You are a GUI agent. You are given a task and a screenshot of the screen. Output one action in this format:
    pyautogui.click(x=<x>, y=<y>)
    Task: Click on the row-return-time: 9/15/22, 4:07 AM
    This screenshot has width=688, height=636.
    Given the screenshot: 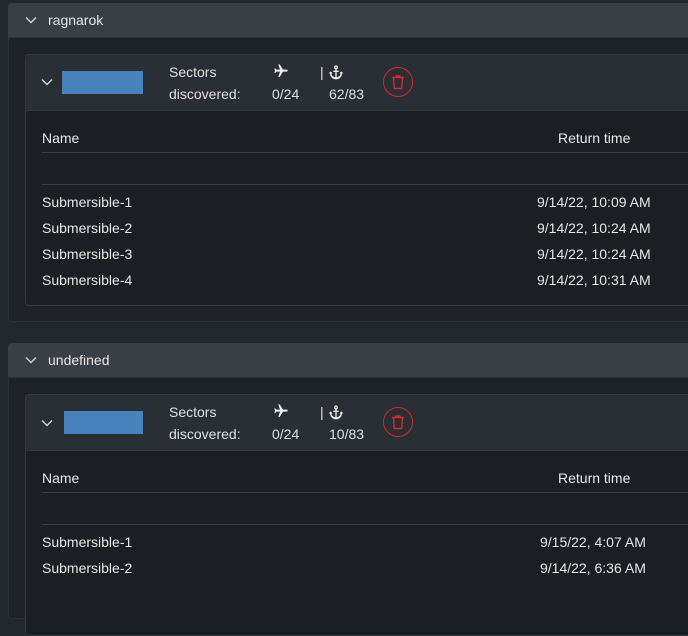 What is the action you would take?
    pyautogui.click(x=593, y=542)
    